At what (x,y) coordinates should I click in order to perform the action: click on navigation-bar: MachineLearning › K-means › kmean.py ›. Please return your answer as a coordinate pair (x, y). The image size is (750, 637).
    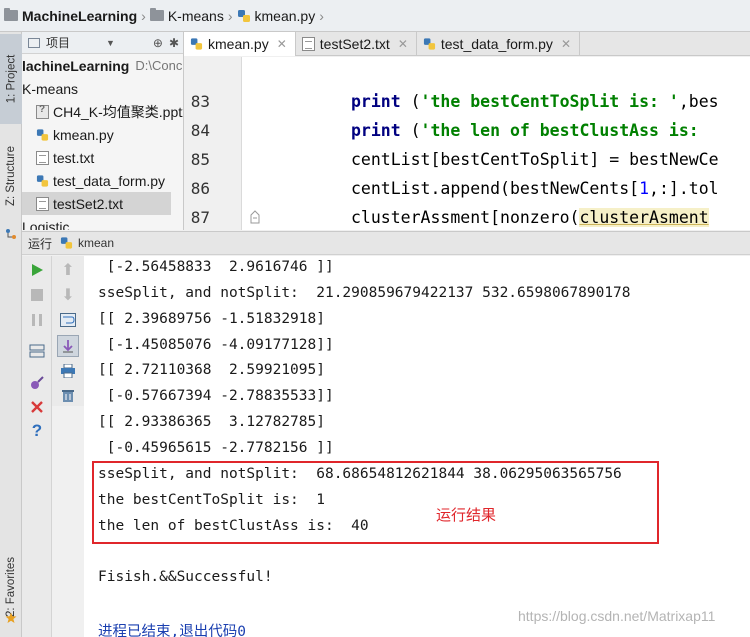
    Looking at the image, I should click on (375, 16).